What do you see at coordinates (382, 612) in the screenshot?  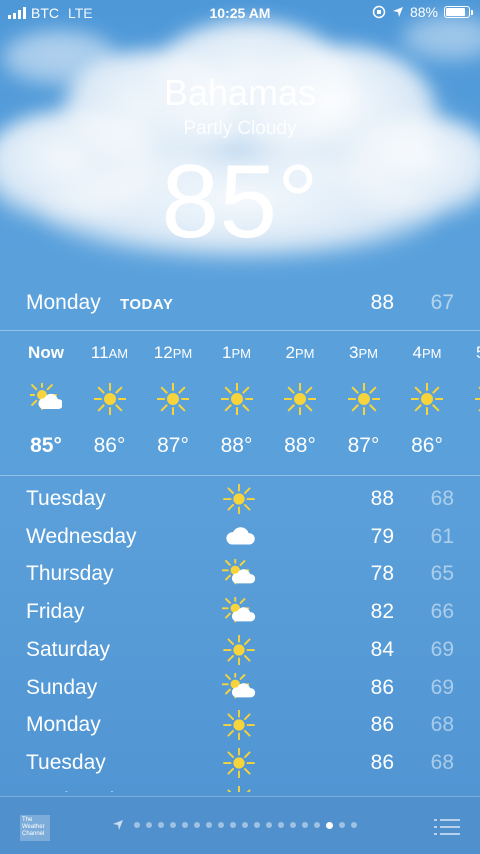 I see `day-high: 82` at bounding box center [382, 612].